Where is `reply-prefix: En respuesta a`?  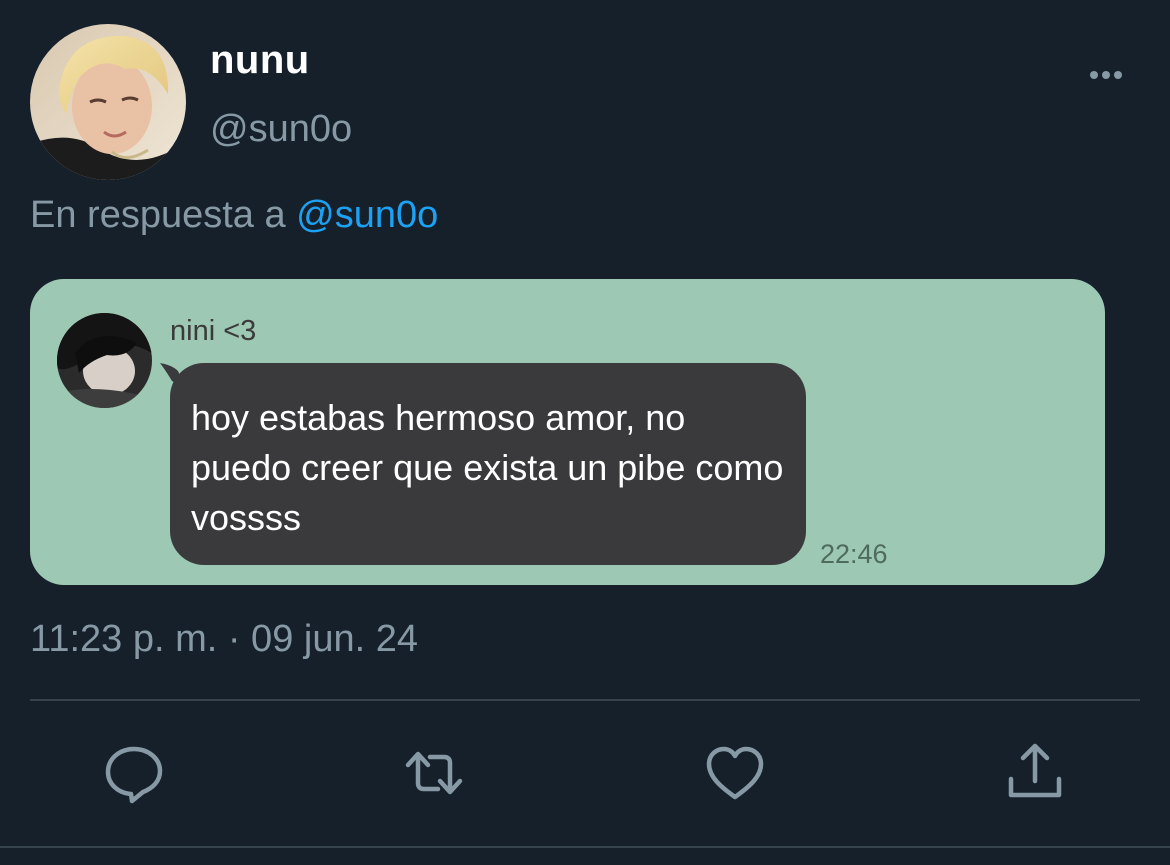 reply-prefix: En respuesta a is located at coordinates (158, 215).